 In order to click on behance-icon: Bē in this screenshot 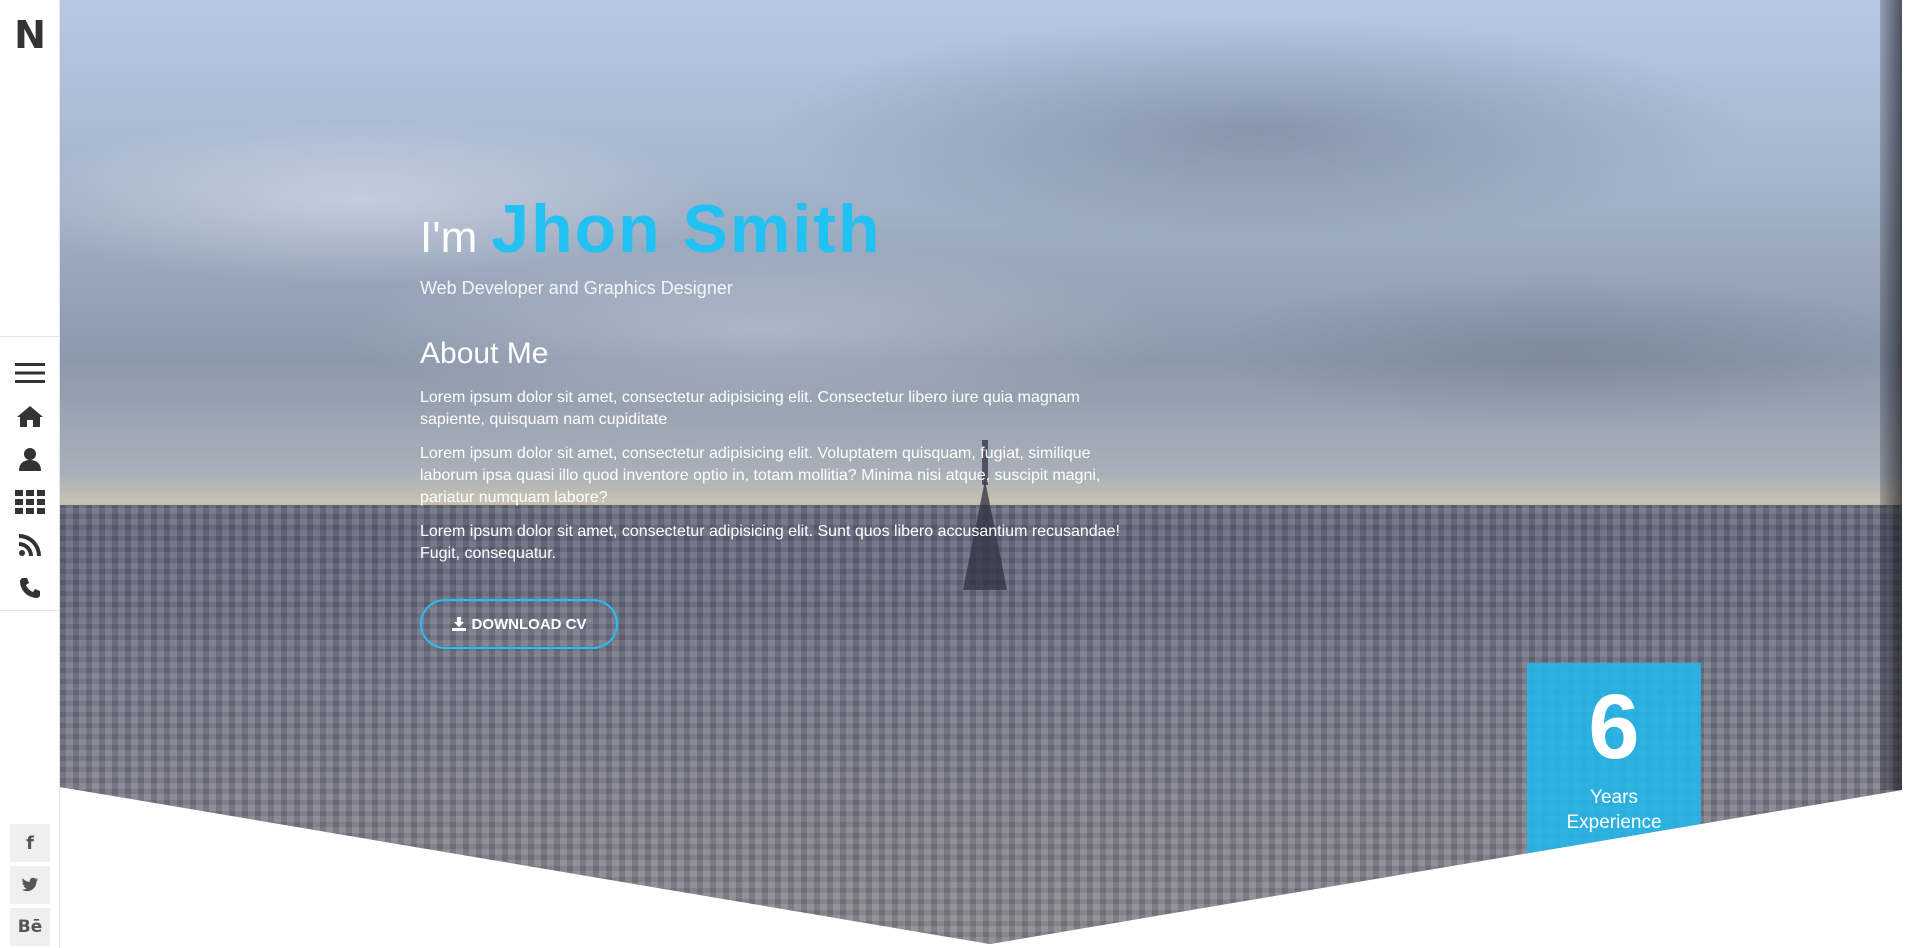, I will do `click(30, 927)`.